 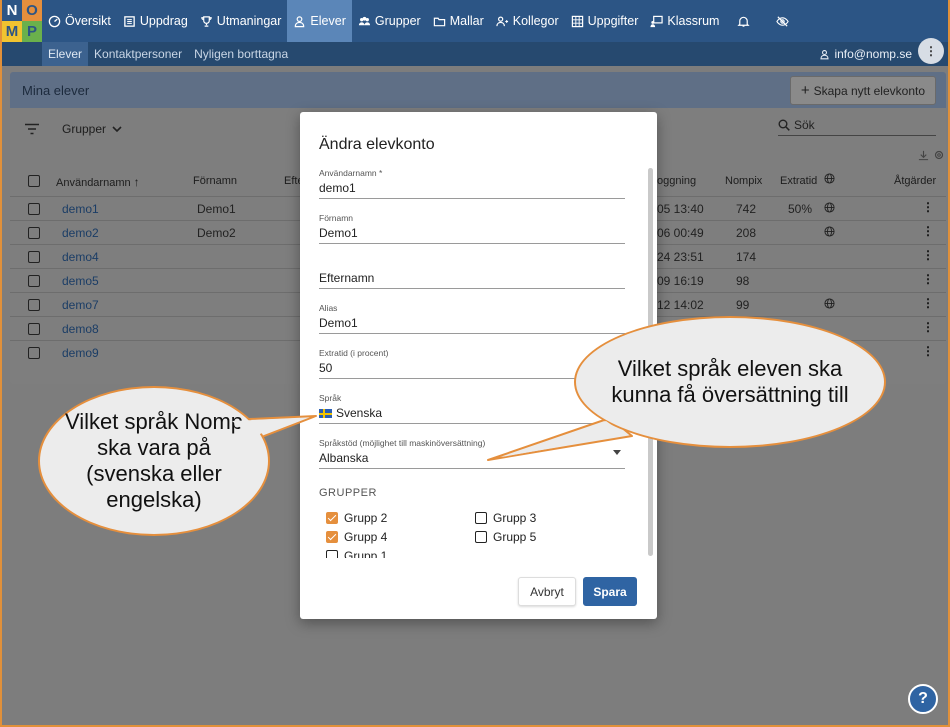 What do you see at coordinates (356, 553) in the screenshot?
I see `group-checkbox-grupp-1: Grupp 1` at bounding box center [356, 553].